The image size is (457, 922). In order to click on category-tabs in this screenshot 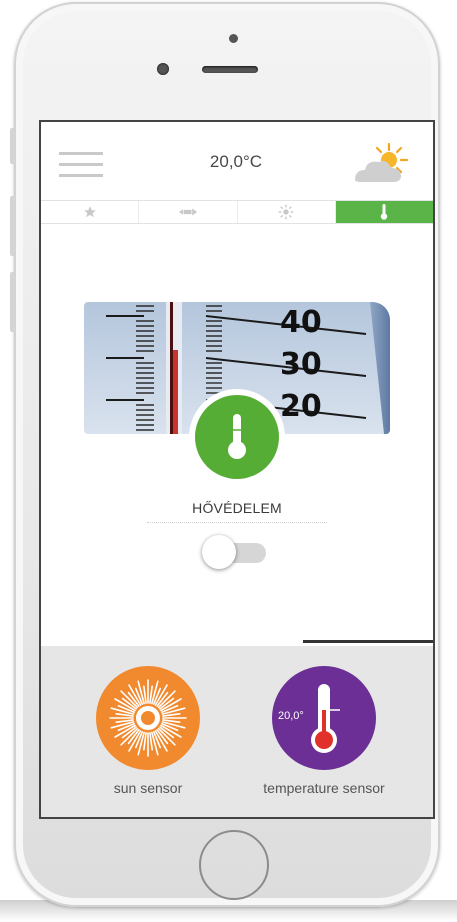, I will do `click(237, 212)`.